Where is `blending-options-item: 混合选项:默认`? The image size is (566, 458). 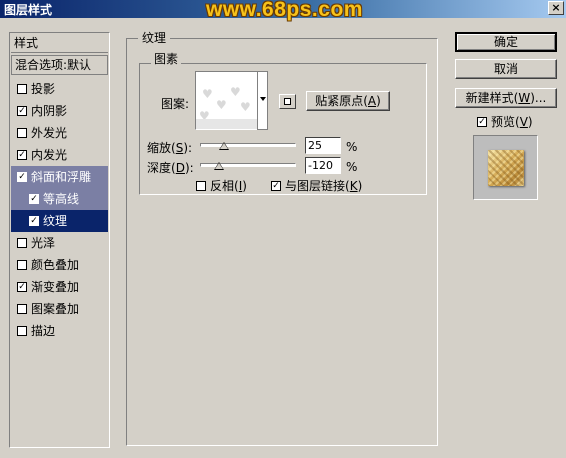
blending-options-item: 混合选项:默认 is located at coordinates (59, 65).